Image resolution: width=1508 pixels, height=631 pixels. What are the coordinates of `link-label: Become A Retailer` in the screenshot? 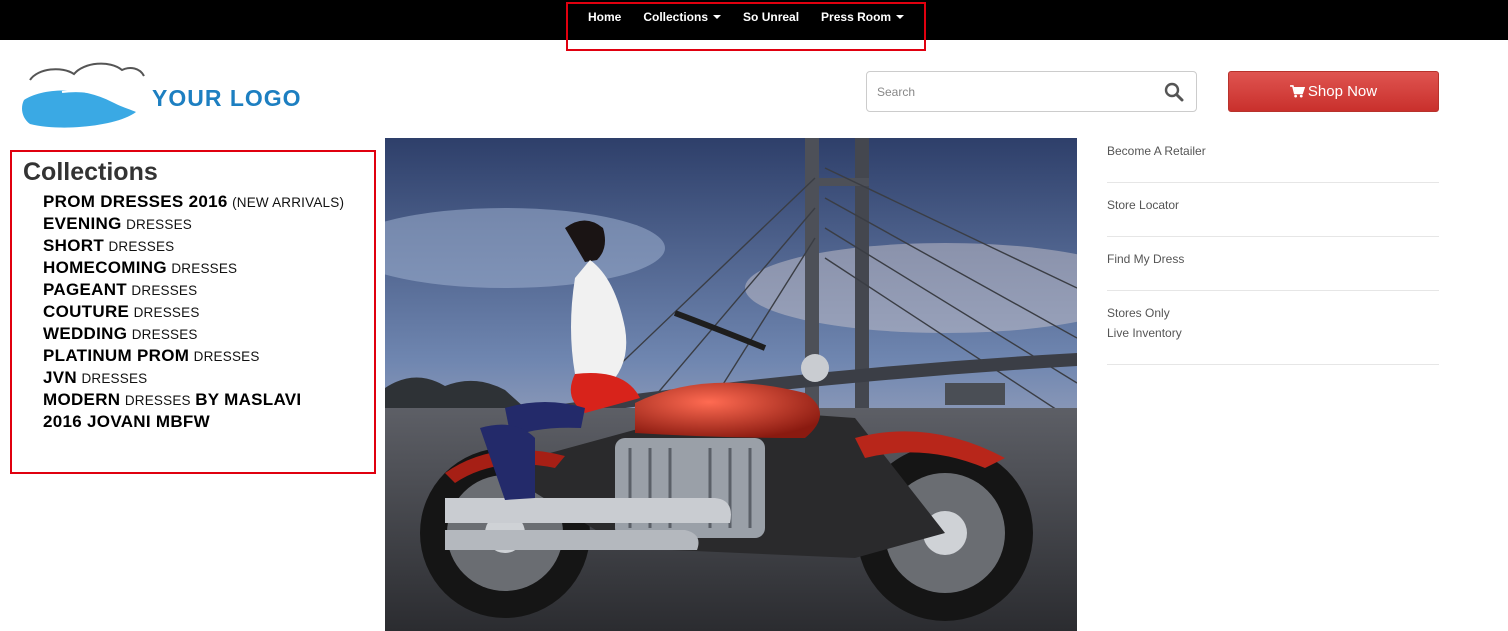 It's located at (1156, 151).